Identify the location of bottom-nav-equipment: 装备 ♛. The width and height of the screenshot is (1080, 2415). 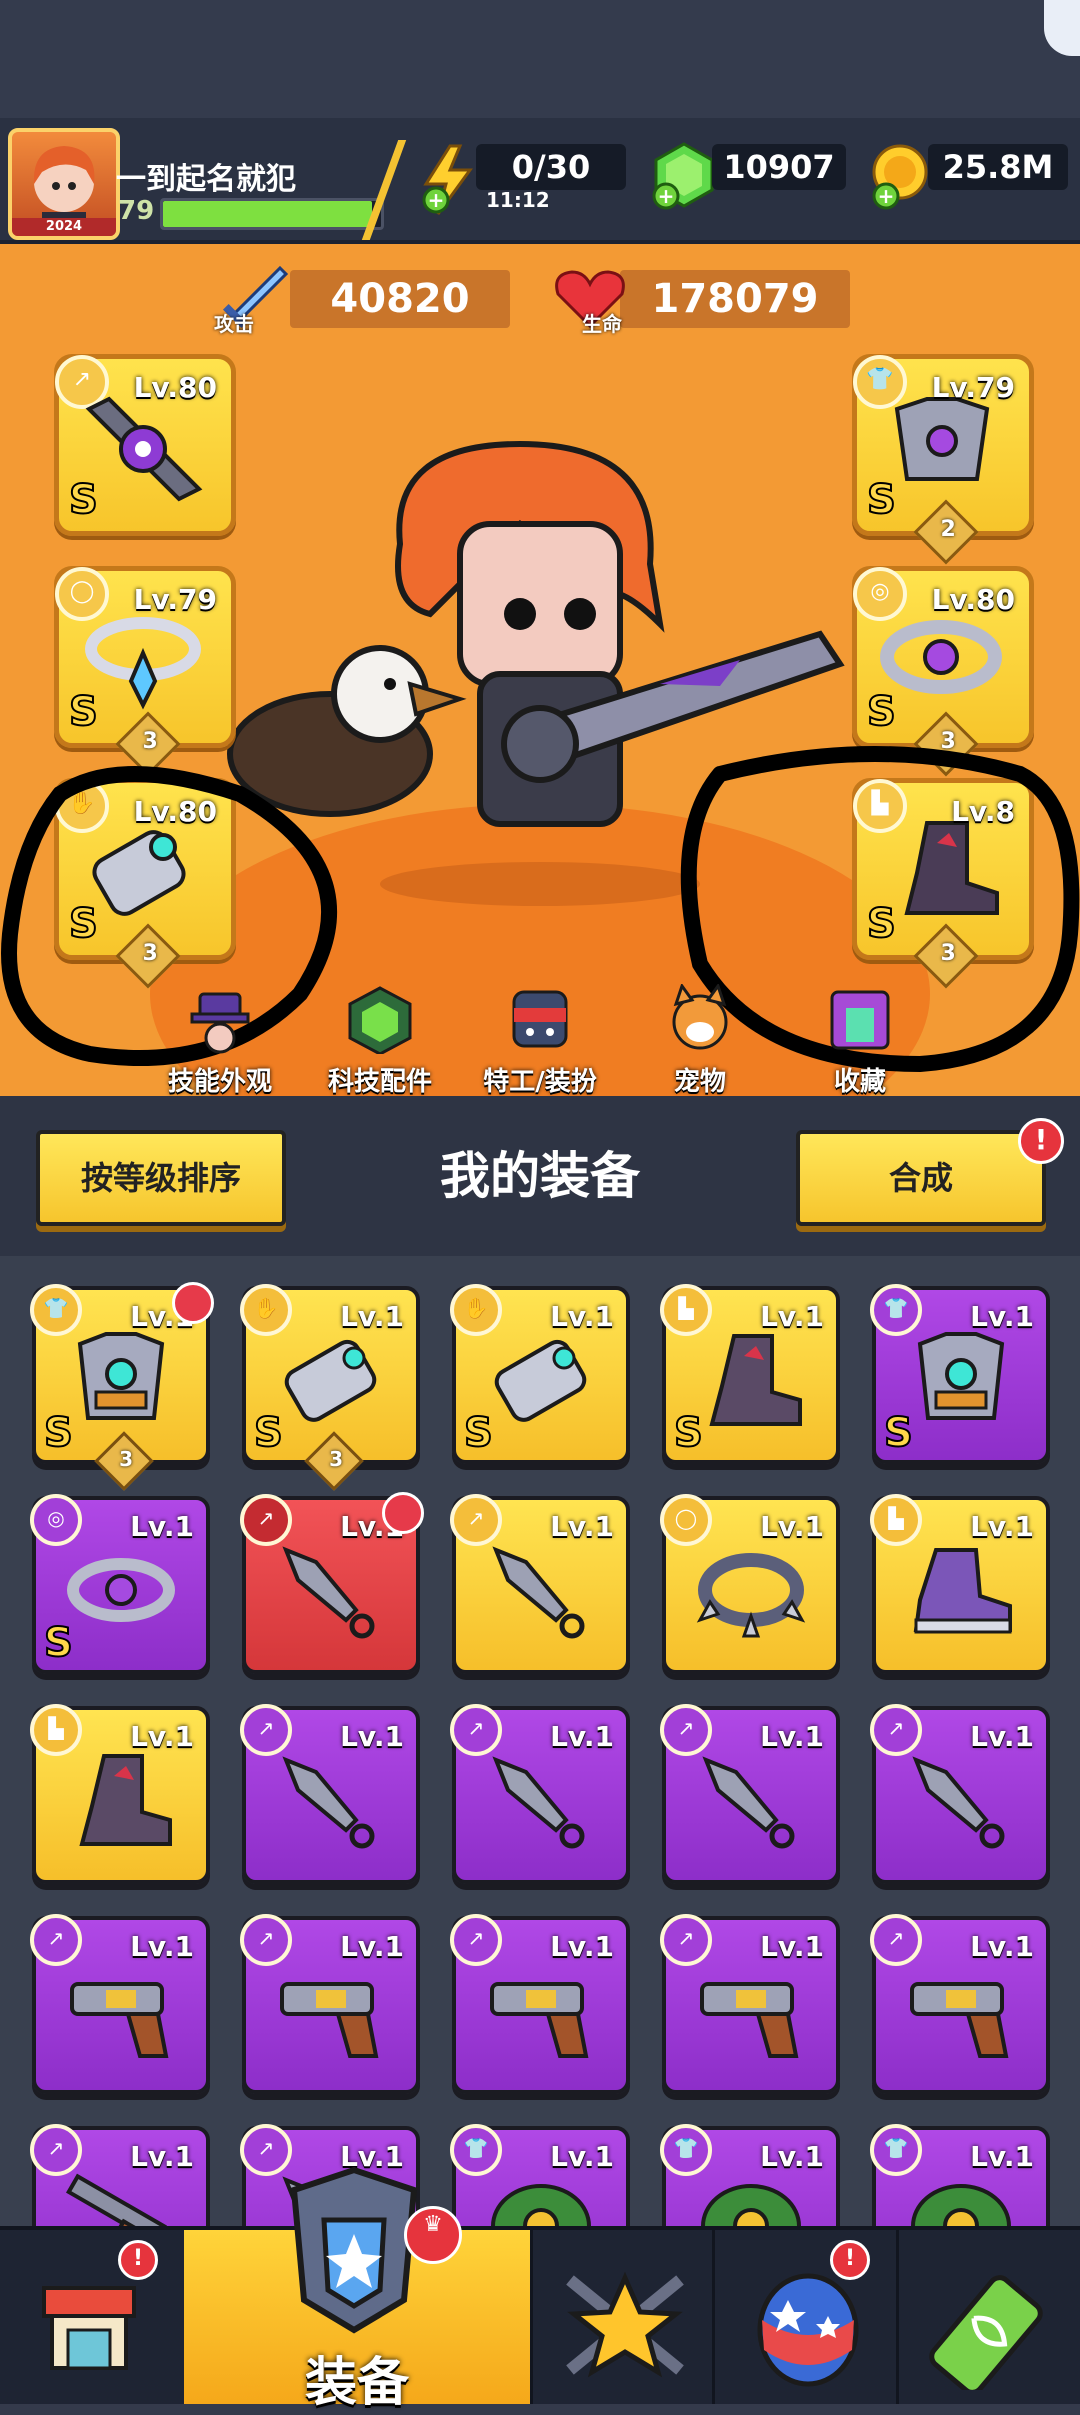
(358, 2289).